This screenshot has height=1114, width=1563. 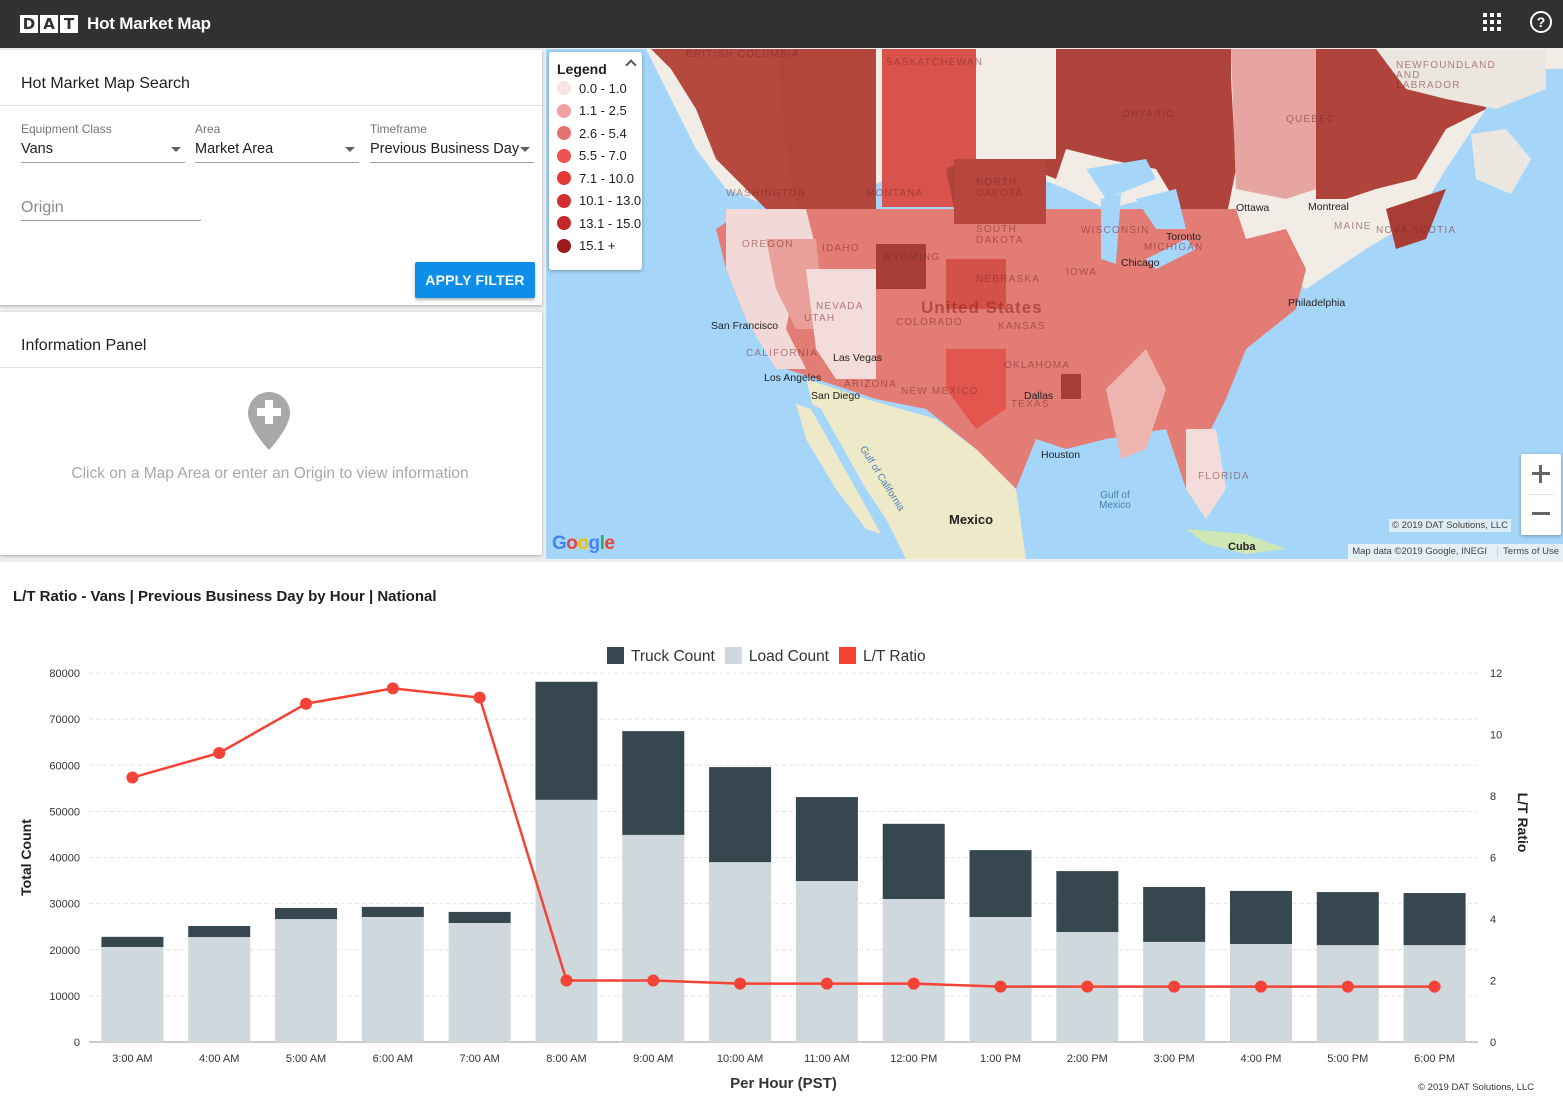 I want to click on region-label: UTAH, so click(x=820, y=318).